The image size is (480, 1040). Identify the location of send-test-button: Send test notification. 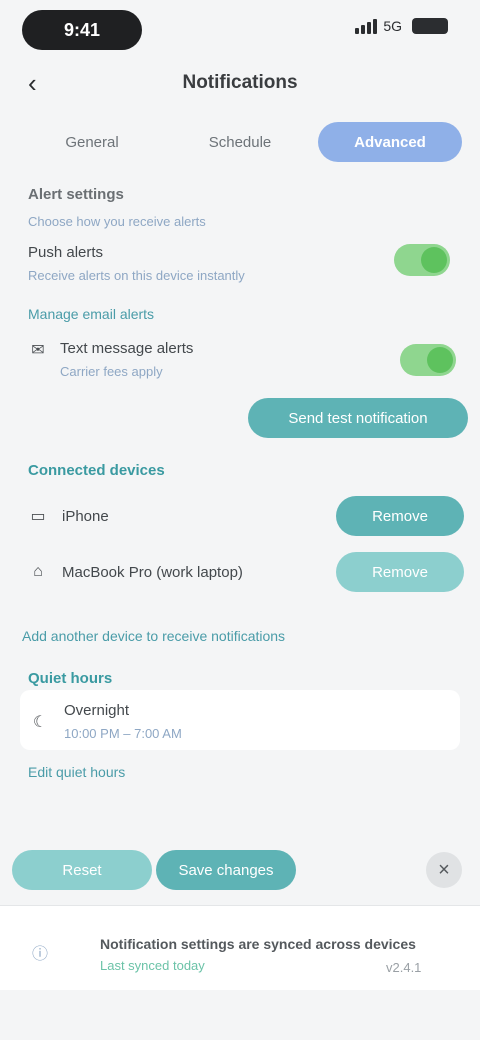
(358, 418).